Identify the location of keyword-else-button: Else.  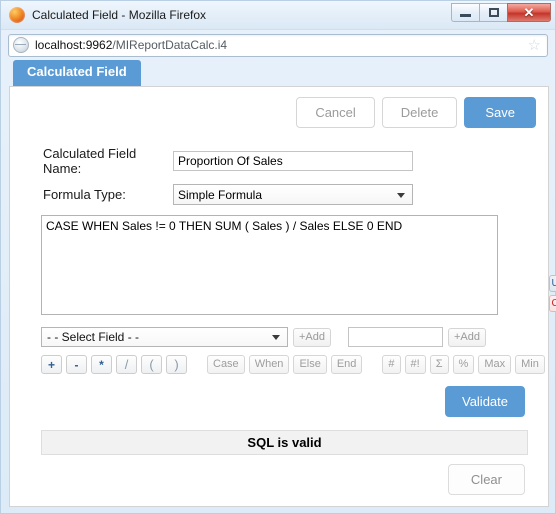
(310, 364).